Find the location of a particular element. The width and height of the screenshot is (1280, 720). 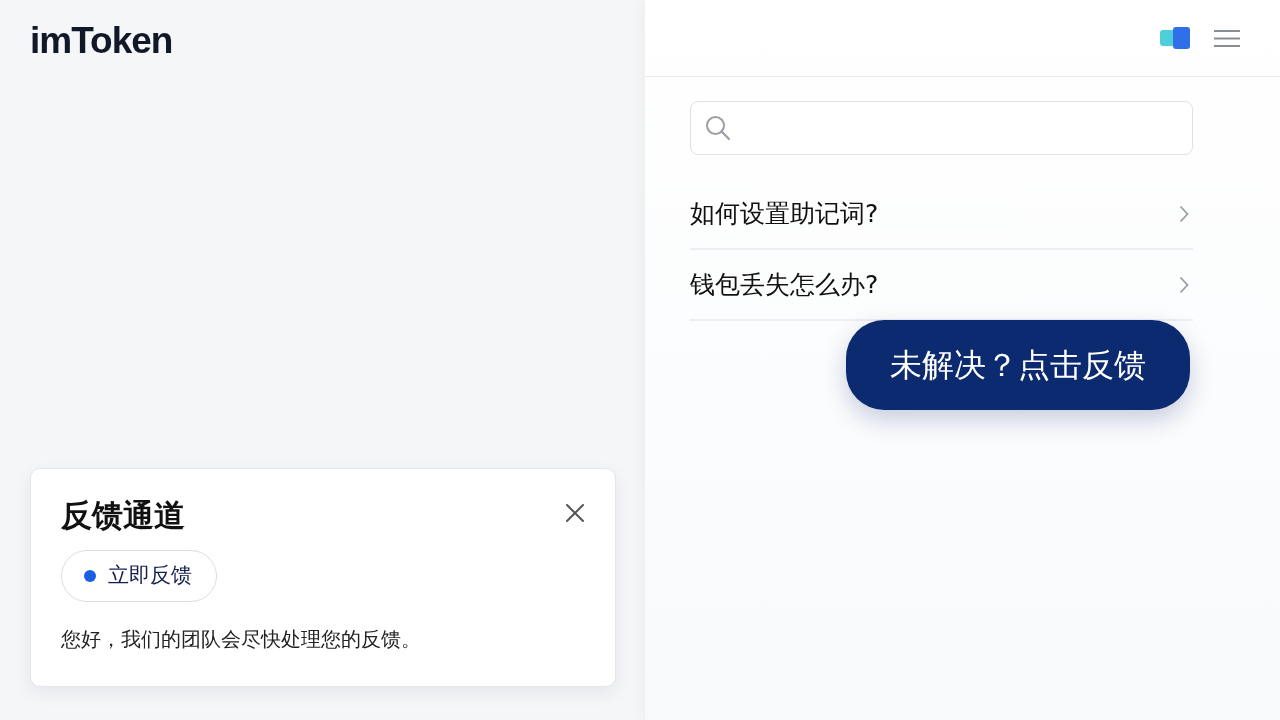

search-icon is located at coordinates (718, 128).